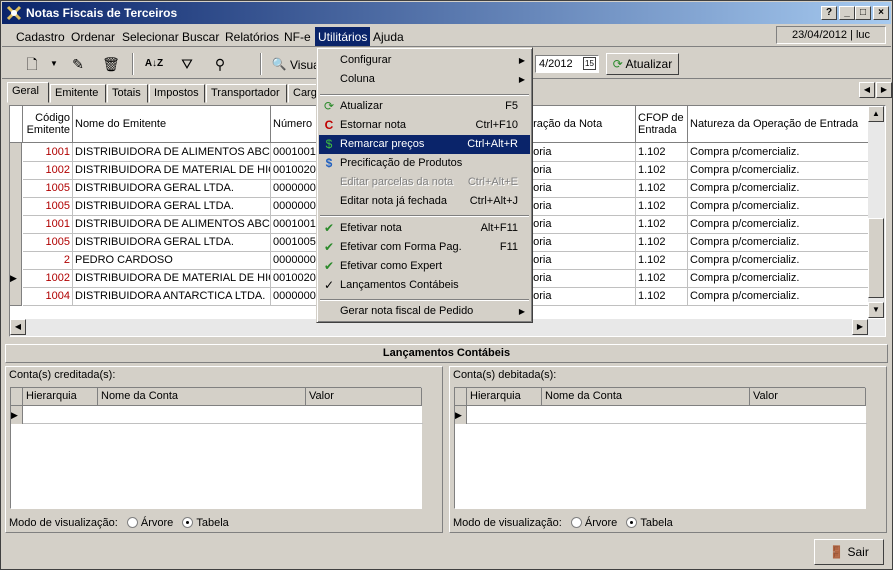 This screenshot has width=893, height=570. Describe the element at coordinates (424, 125) in the screenshot. I see `menu-item-estornar-nota: C Estornar nota Ctrl+F10` at that location.